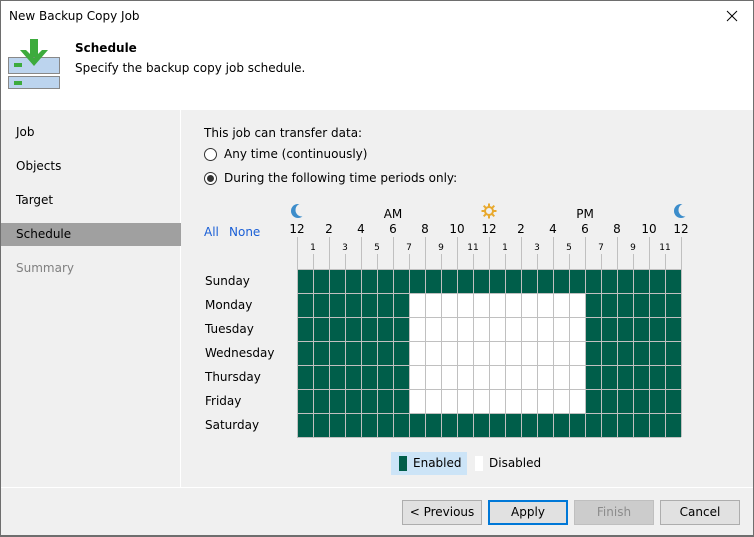 The height and width of the screenshot is (537, 754). Describe the element at coordinates (700, 512) in the screenshot. I see `cancel-button: Cancel` at that location.